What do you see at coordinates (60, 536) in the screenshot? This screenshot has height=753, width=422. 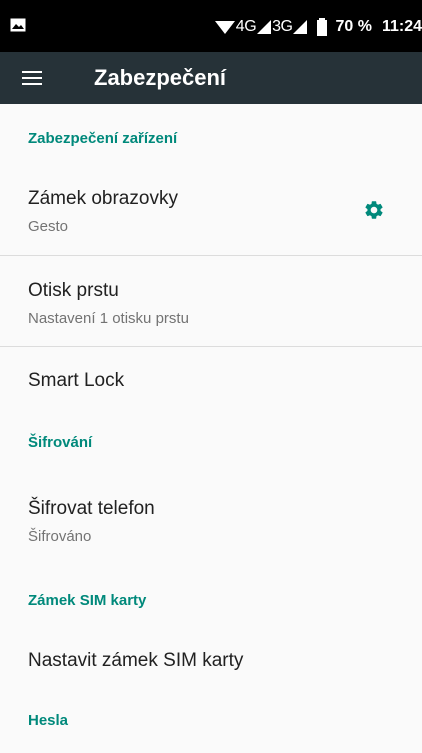 I see `pref-encrypt-phone-summary: Šifrováno` at bounding box center [60, 536].